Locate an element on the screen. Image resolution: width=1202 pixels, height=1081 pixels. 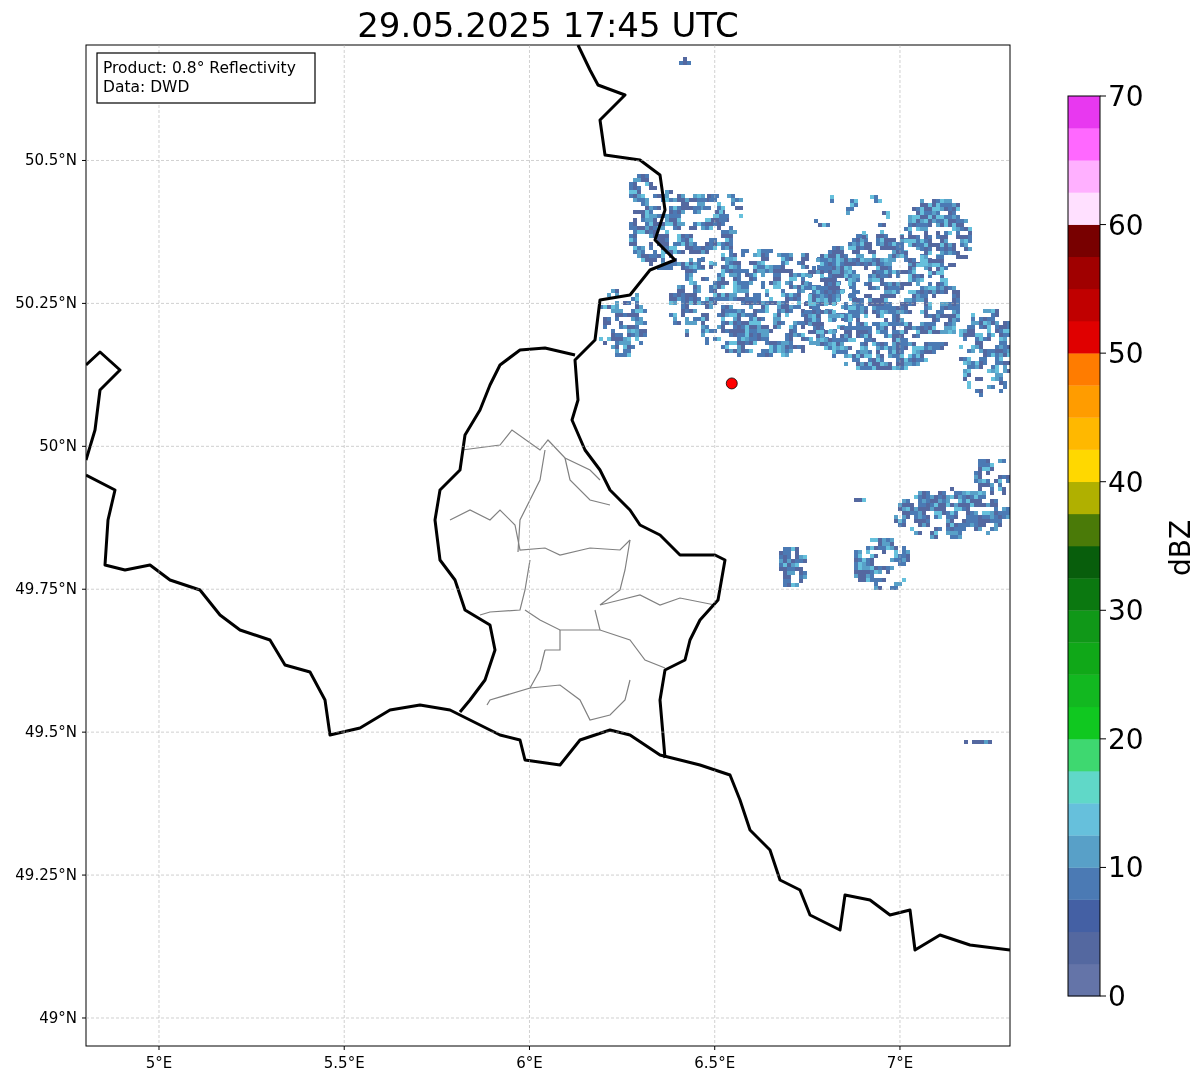
axis-tick-label: 50.5°N is located at coordinates (50, 160).